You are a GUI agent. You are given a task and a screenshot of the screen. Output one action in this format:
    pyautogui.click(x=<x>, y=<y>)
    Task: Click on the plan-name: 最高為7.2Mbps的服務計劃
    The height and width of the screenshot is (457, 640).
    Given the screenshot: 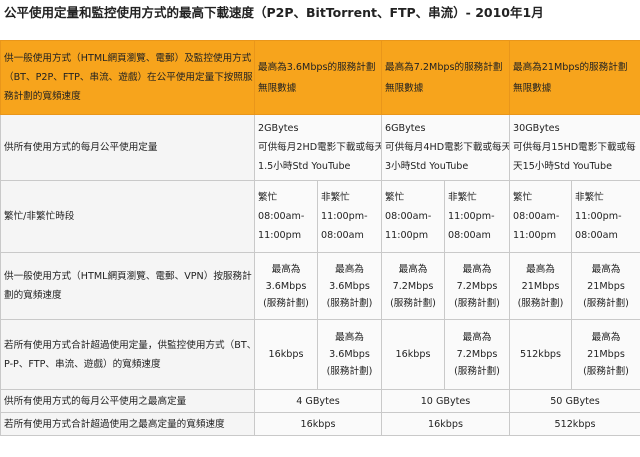 What is the action you would take?
    pyautogui.click(x=444, y=67)
    